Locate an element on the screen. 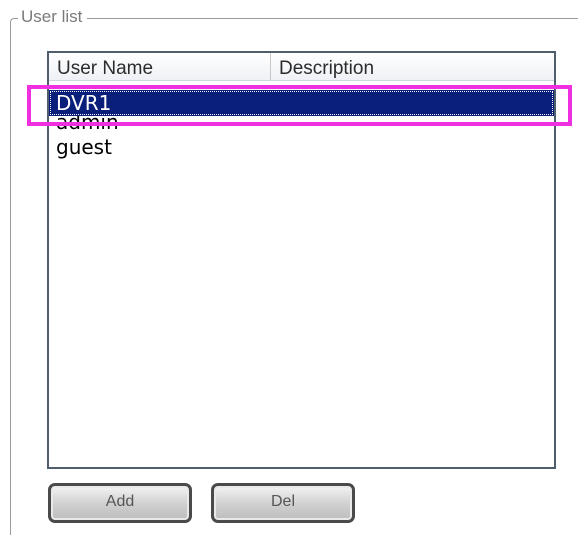 The image size is (578, 535). group-title: User list is located at coordinates (53, 17).